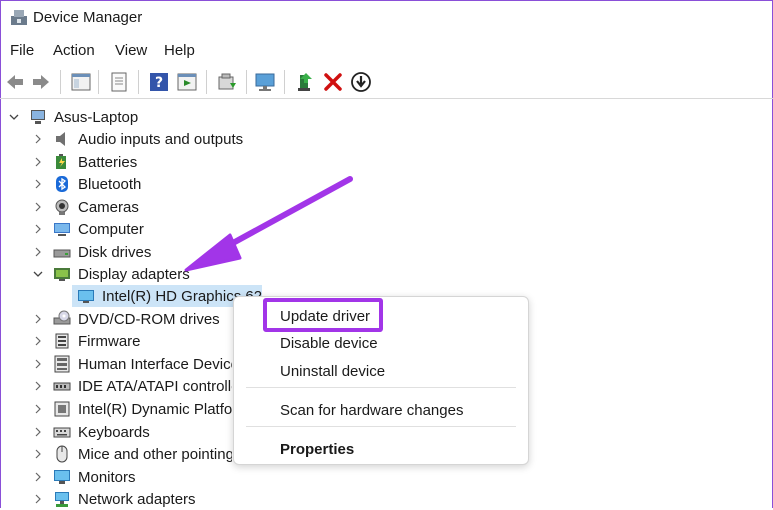 The height and width of the screenshot is (510, 773). Describe the element at coordinates (361, 82) in the screenshot. I see `download-icon` at that location.